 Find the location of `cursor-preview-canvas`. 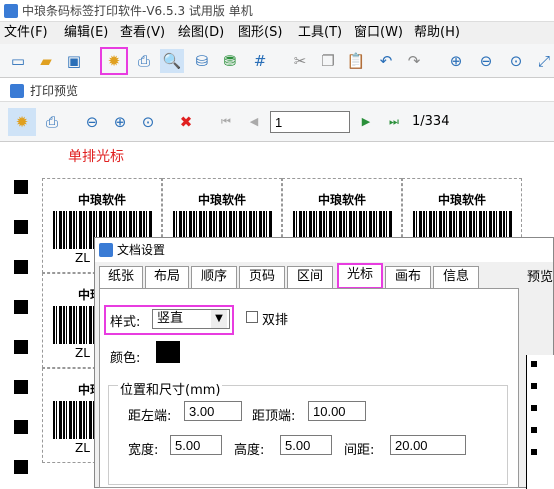

cursor-preview-canvas is located at coordinates (540, 422).